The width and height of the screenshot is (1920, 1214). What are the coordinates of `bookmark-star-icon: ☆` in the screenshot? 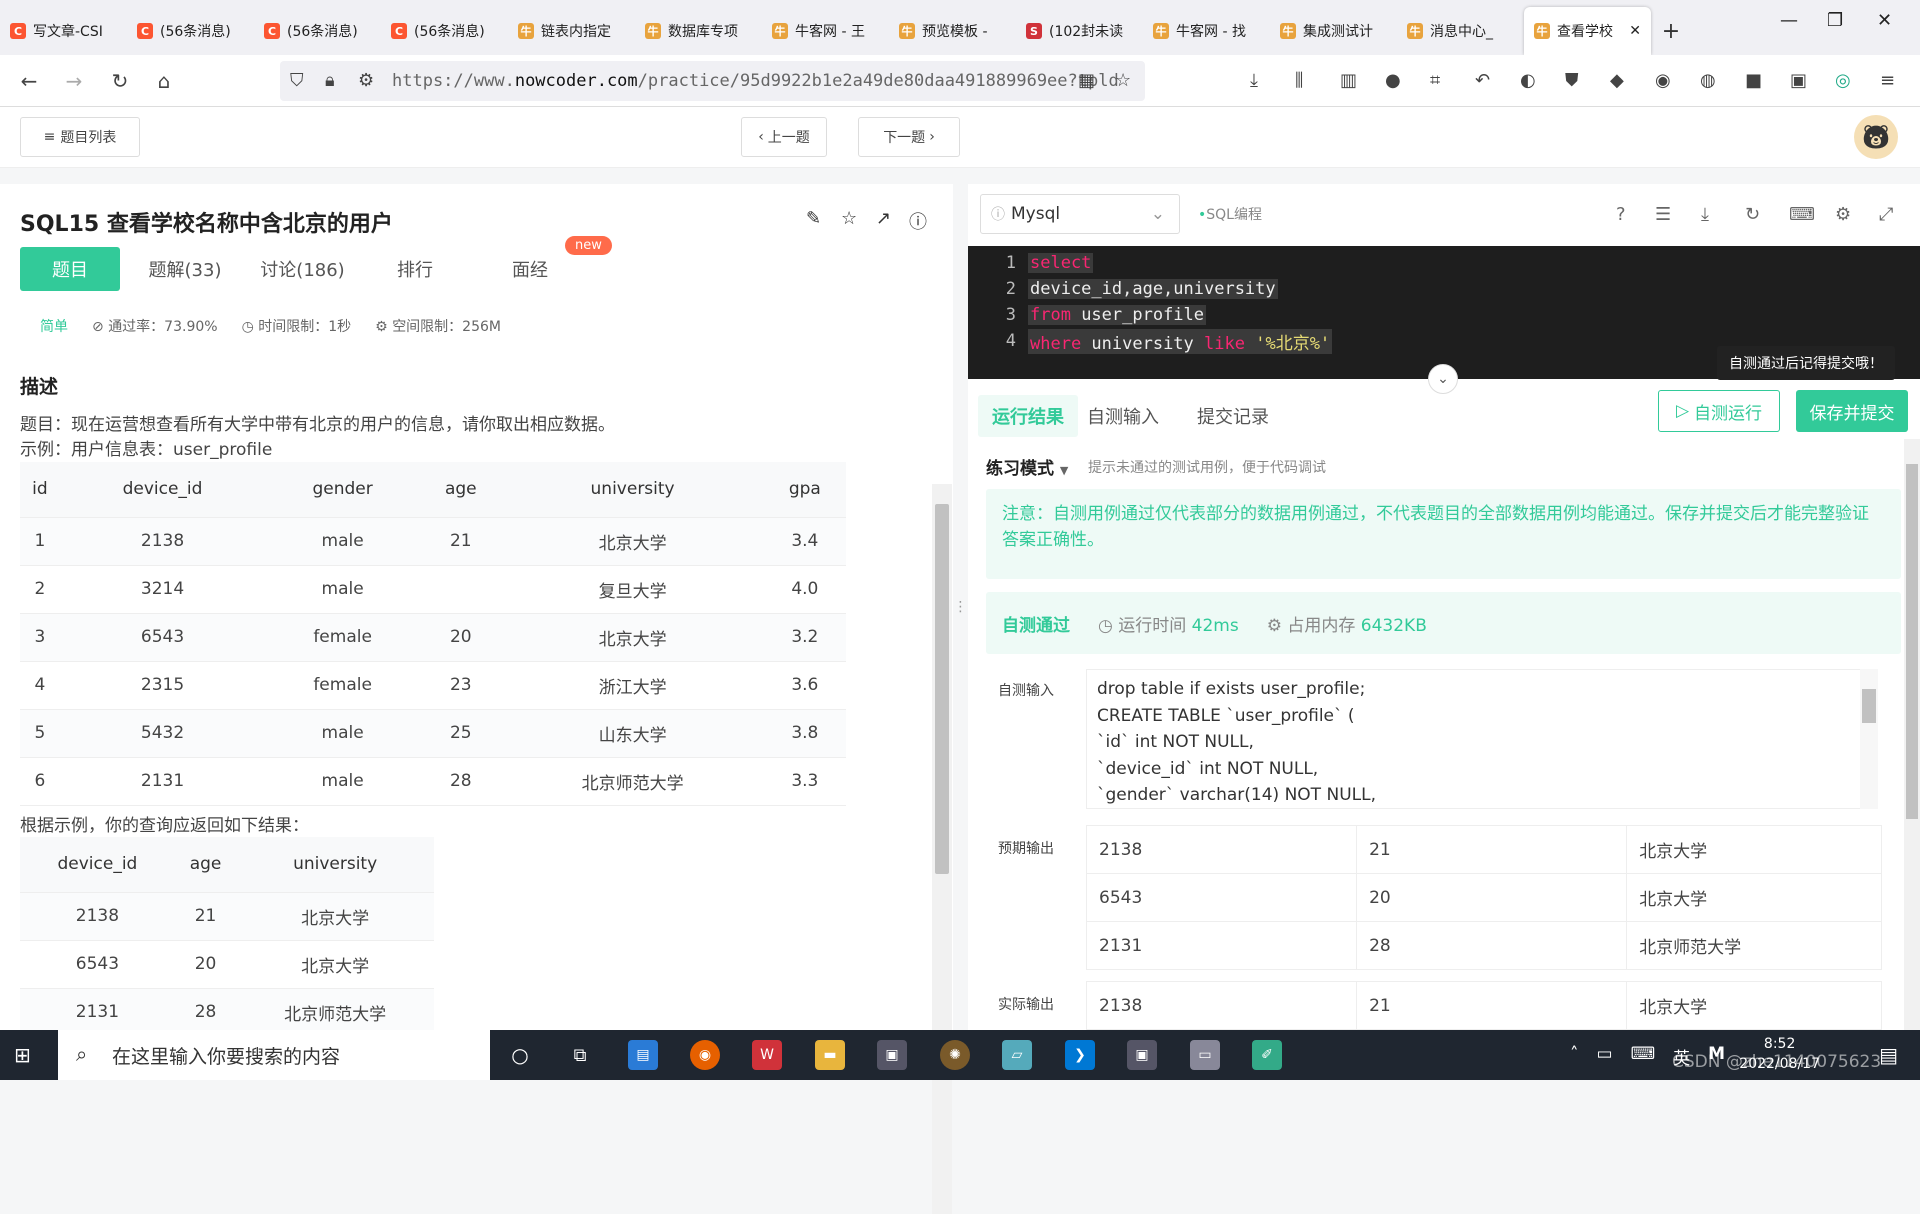 It's located at (1123, 80).